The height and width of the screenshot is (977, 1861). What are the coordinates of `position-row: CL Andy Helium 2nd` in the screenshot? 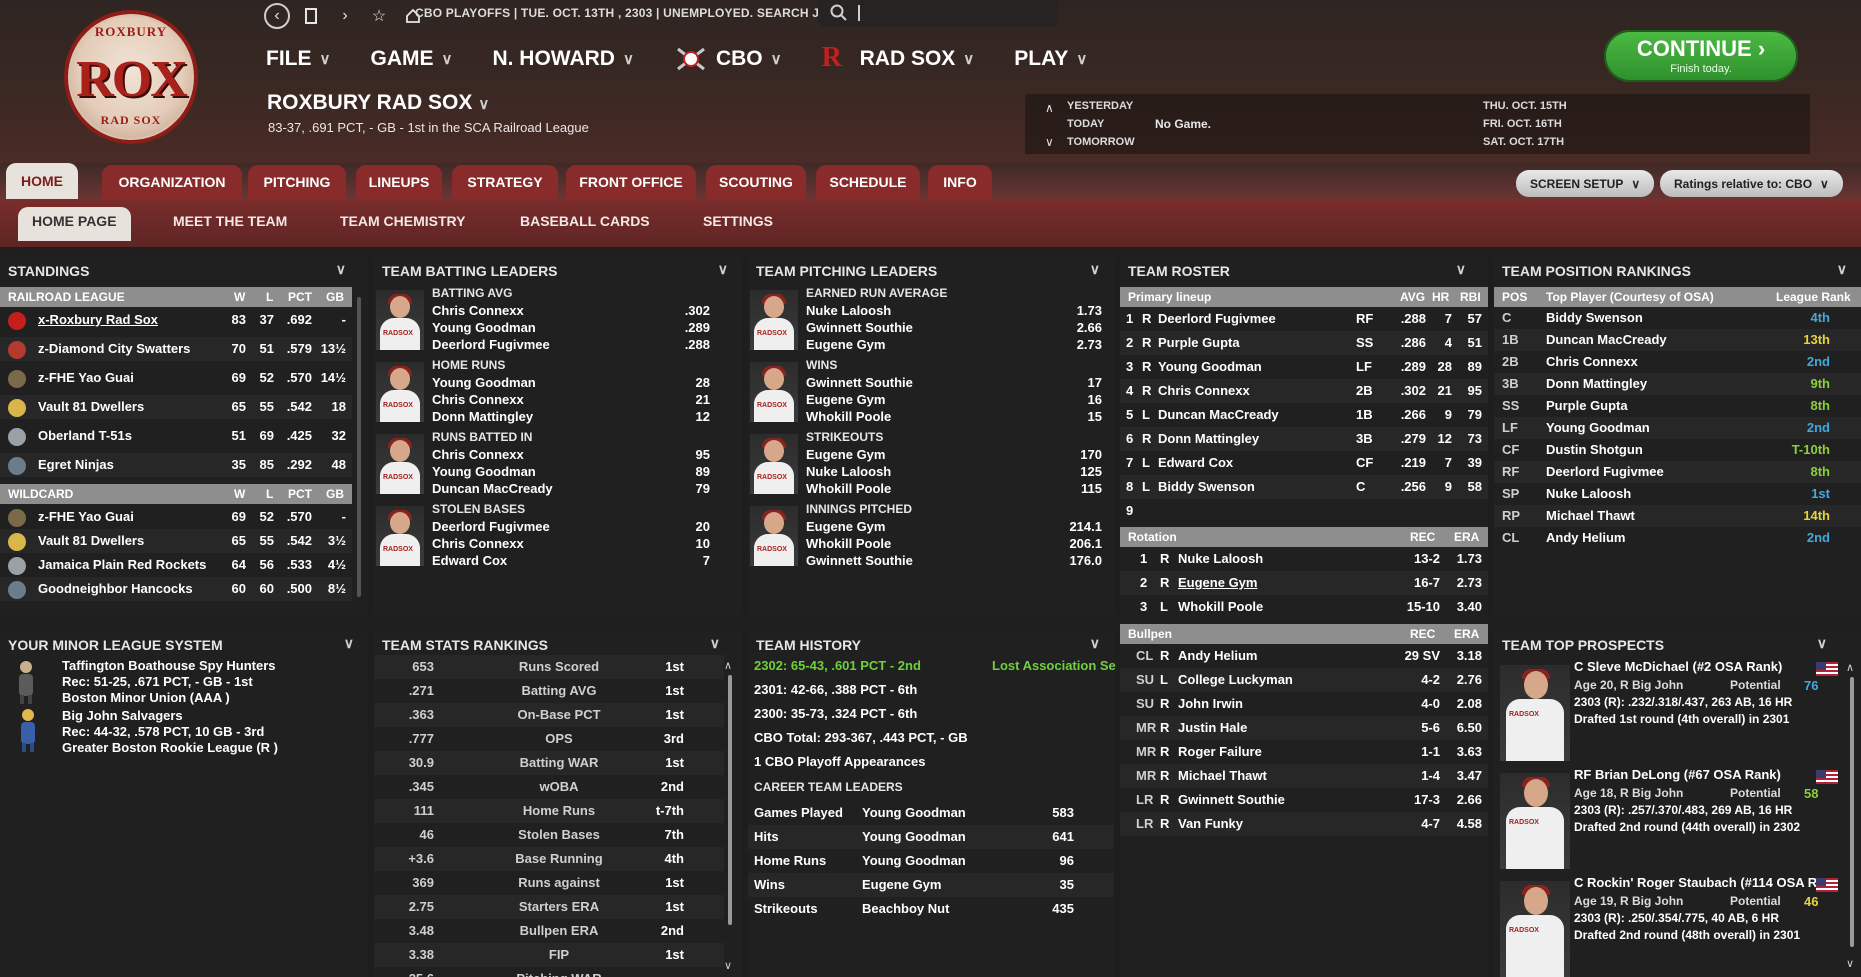 It's located at (1677, 538).